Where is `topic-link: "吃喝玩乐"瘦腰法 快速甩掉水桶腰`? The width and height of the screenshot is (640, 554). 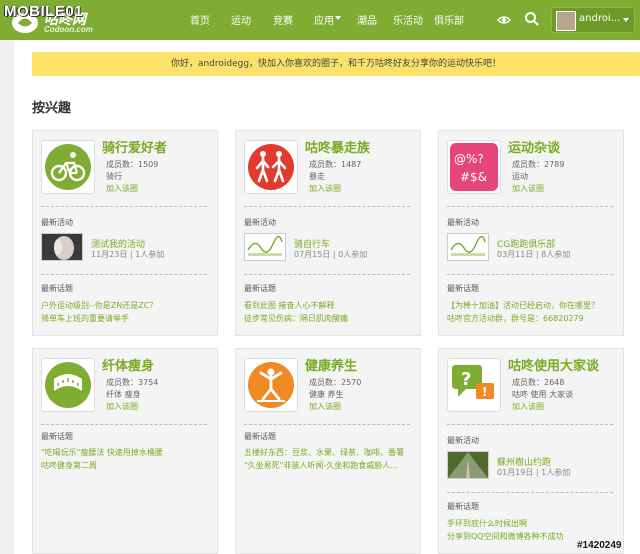 topic-link: "吃喝玩乐"瘦腰法 快速甩掉水桶腰 is located at coordinates (102, 452).